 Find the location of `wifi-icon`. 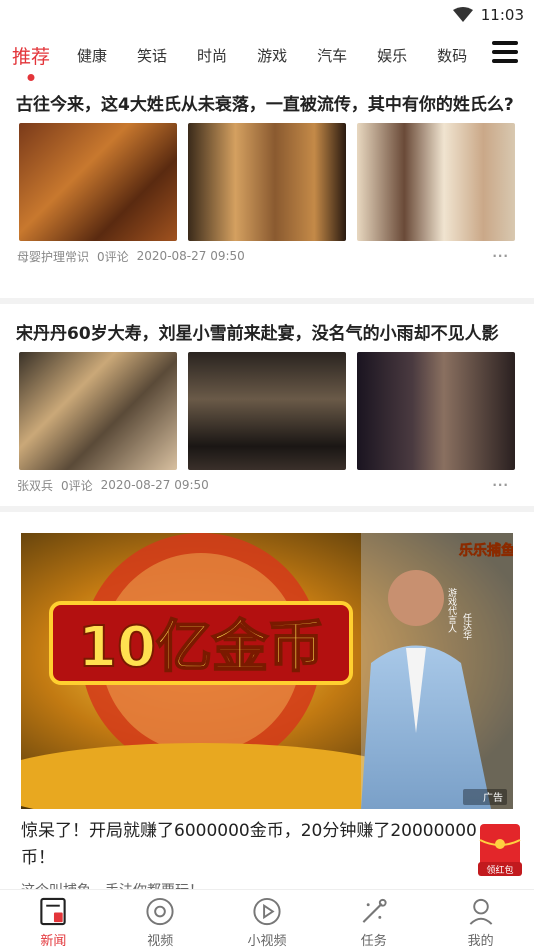

wifi-icon is located at coordinates (462, 14).